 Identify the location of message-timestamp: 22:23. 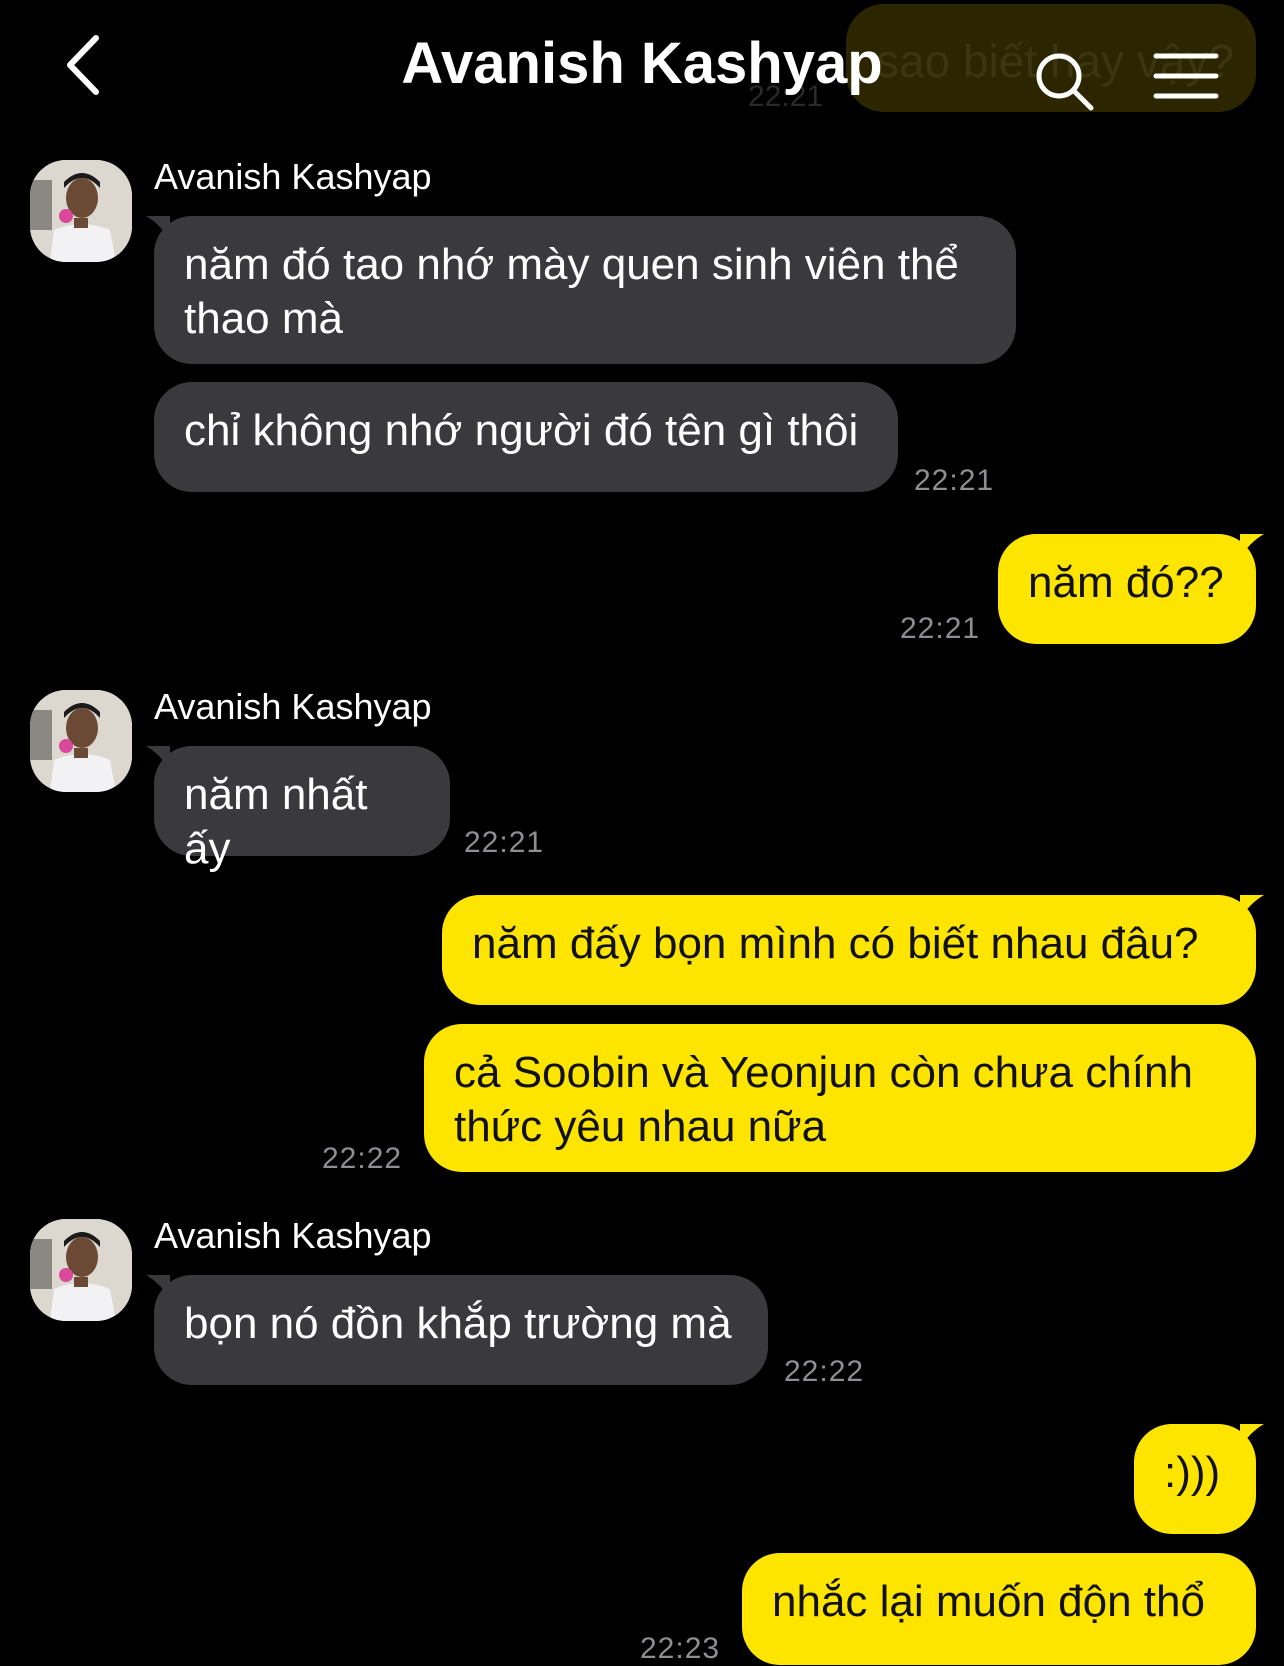
(680, 1648).